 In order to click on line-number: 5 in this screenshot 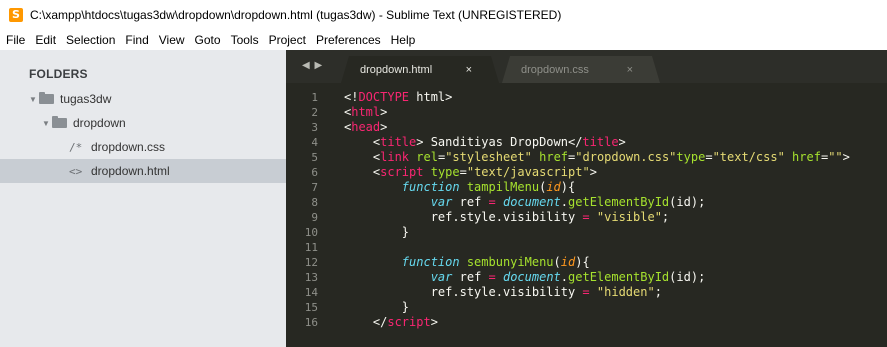, I will do `click(314, 157)`.